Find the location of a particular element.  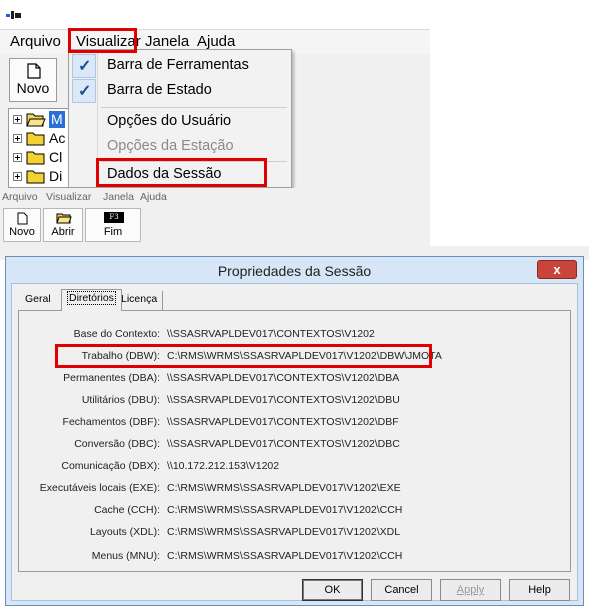

dir-label: Utilitários (DBU): is located at coordinates (120, 400).